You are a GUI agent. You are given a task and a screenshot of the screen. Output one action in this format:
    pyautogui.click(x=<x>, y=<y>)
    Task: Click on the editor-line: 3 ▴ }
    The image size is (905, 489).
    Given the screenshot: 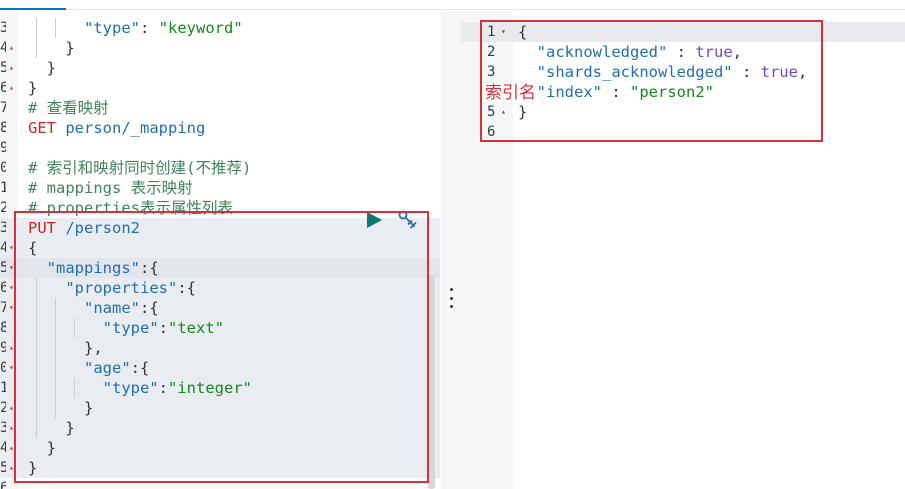 What is the action you would take?
    pyautogui.click(x=220, y=428)
    